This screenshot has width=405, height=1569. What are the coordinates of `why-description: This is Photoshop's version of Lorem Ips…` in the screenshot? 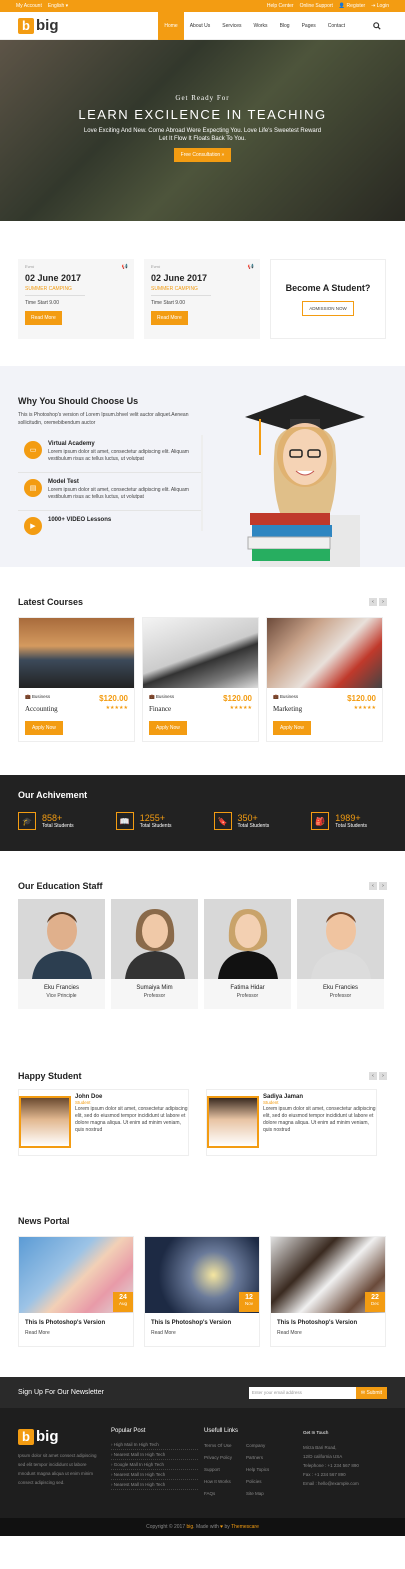 It's located at (103, 419).